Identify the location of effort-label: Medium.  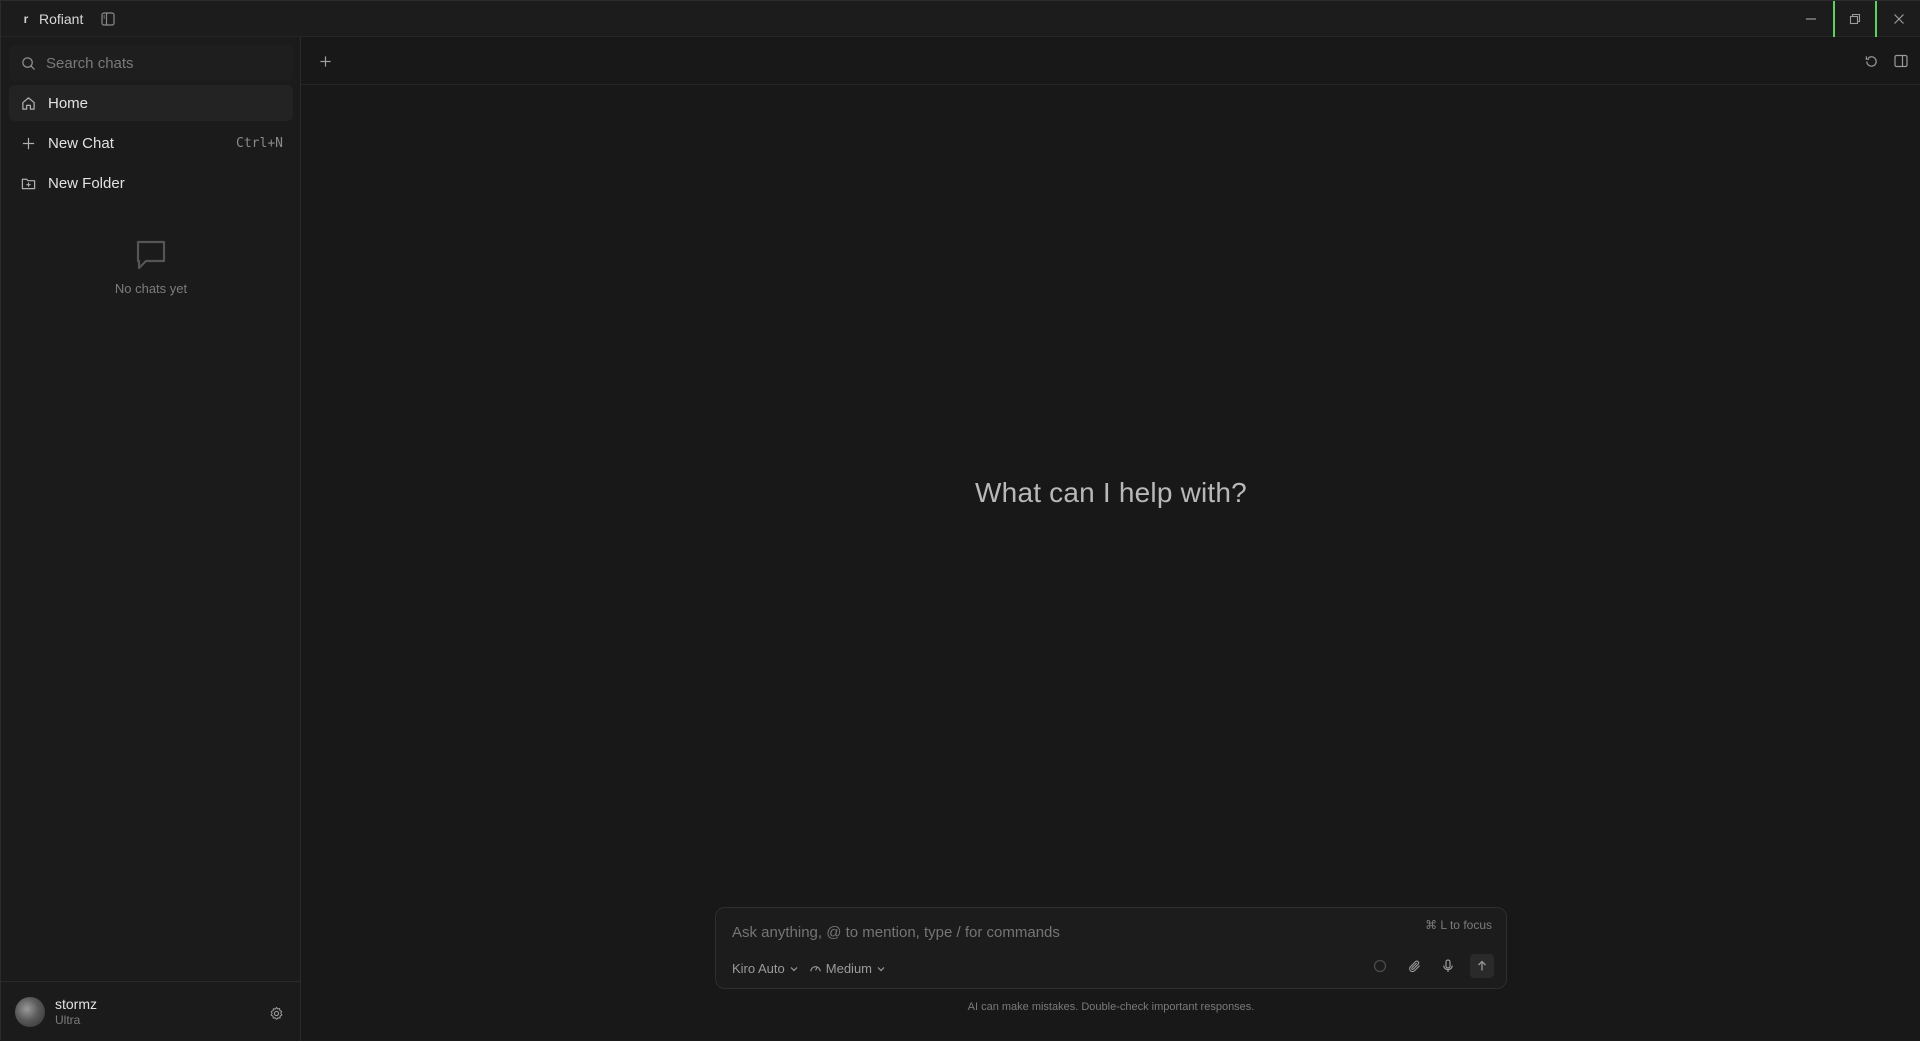
(849, 968).